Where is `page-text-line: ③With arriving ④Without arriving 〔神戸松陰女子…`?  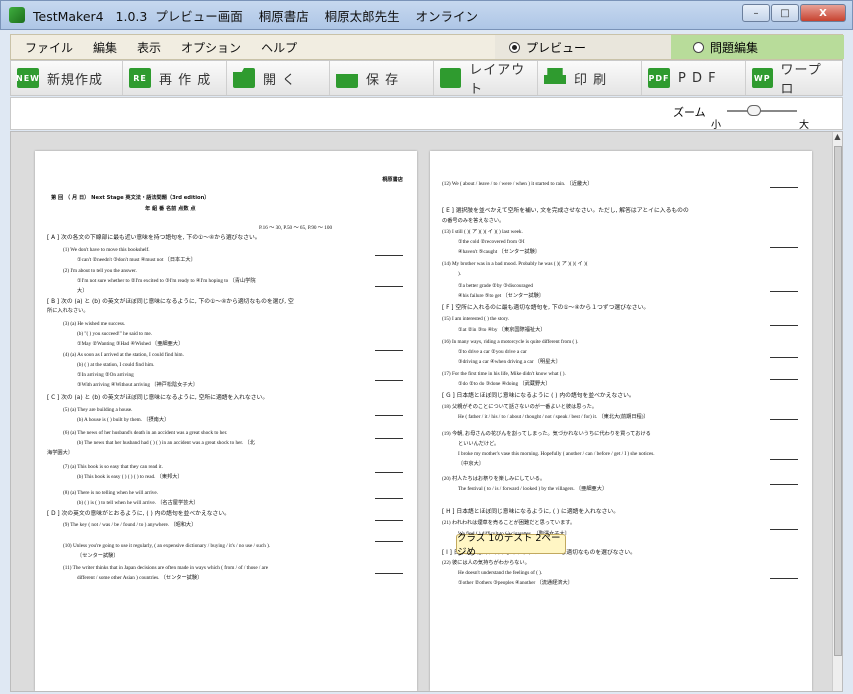
page-text-line: ③With arriving ④Without arriving 〔神戸松陰女子… is located at coordinates (137, 385).